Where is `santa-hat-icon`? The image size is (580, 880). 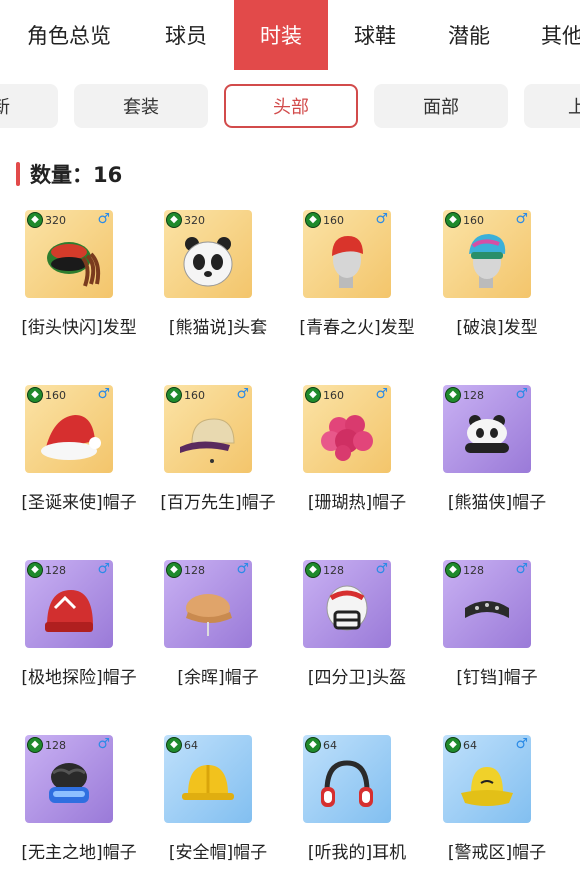 santa-hat-icon is located at coordinates (71, 437).